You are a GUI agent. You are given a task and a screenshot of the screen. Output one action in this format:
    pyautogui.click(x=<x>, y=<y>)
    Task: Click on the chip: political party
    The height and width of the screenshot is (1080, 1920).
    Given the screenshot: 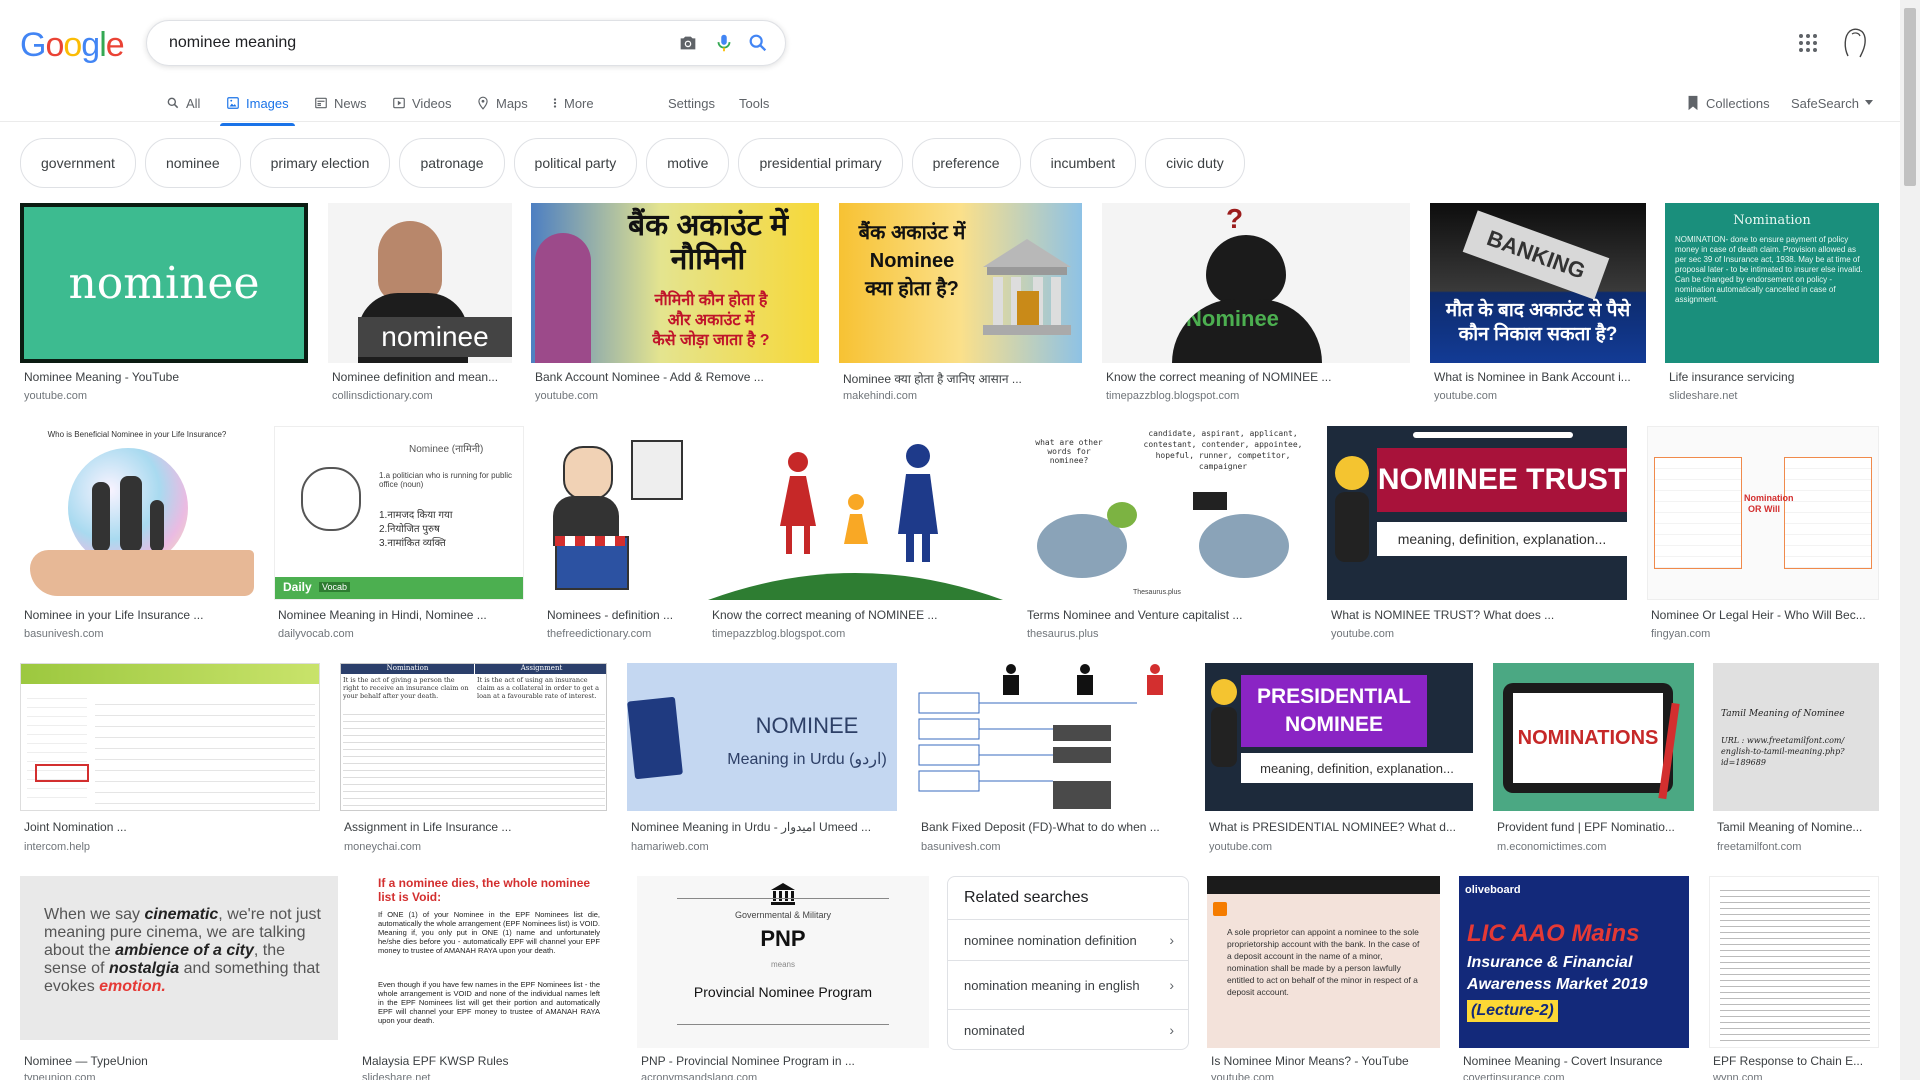 What is the action you would take?
    pyautogui.click(x=575, y=163)
    